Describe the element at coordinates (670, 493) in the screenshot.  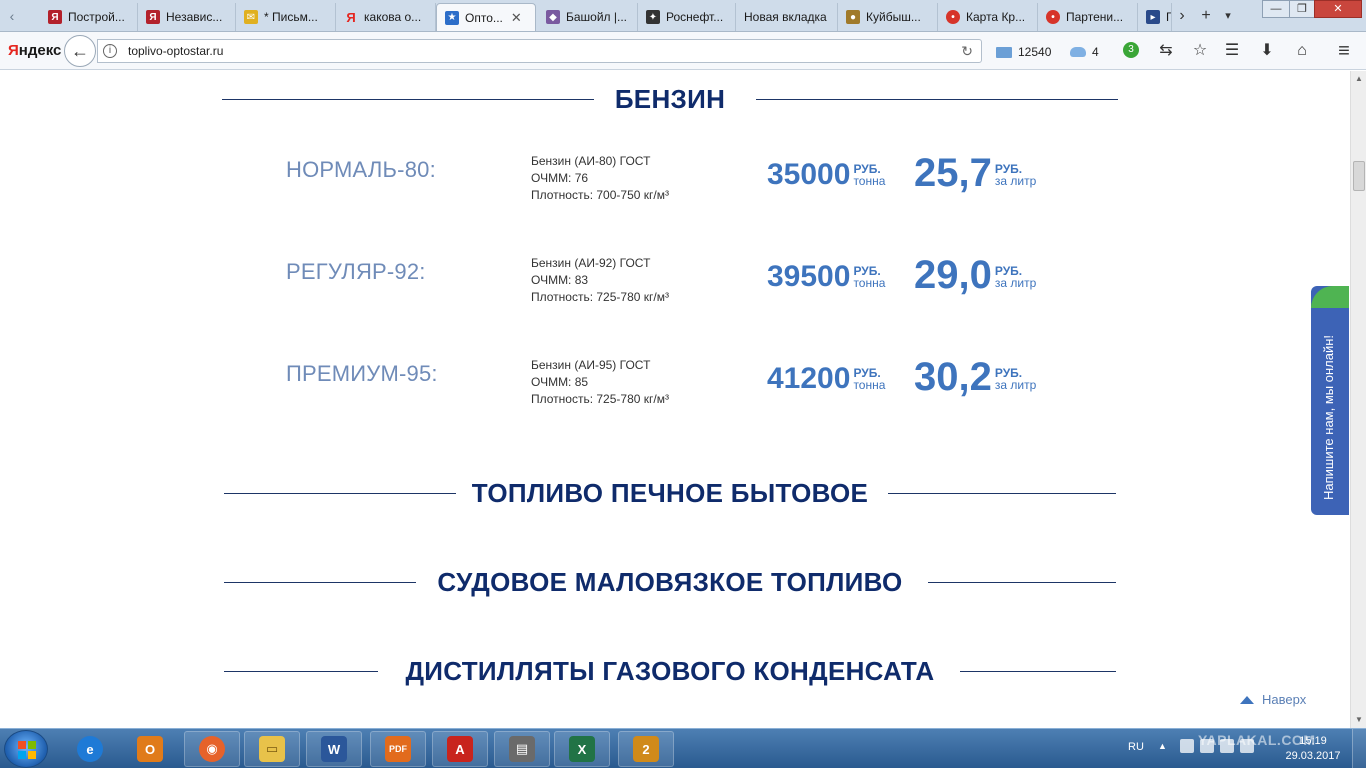
I see `section-pechnoe-heading: ТОПЛИВО ПЕЧНОЕ БЫТОВОЕ` at that location.